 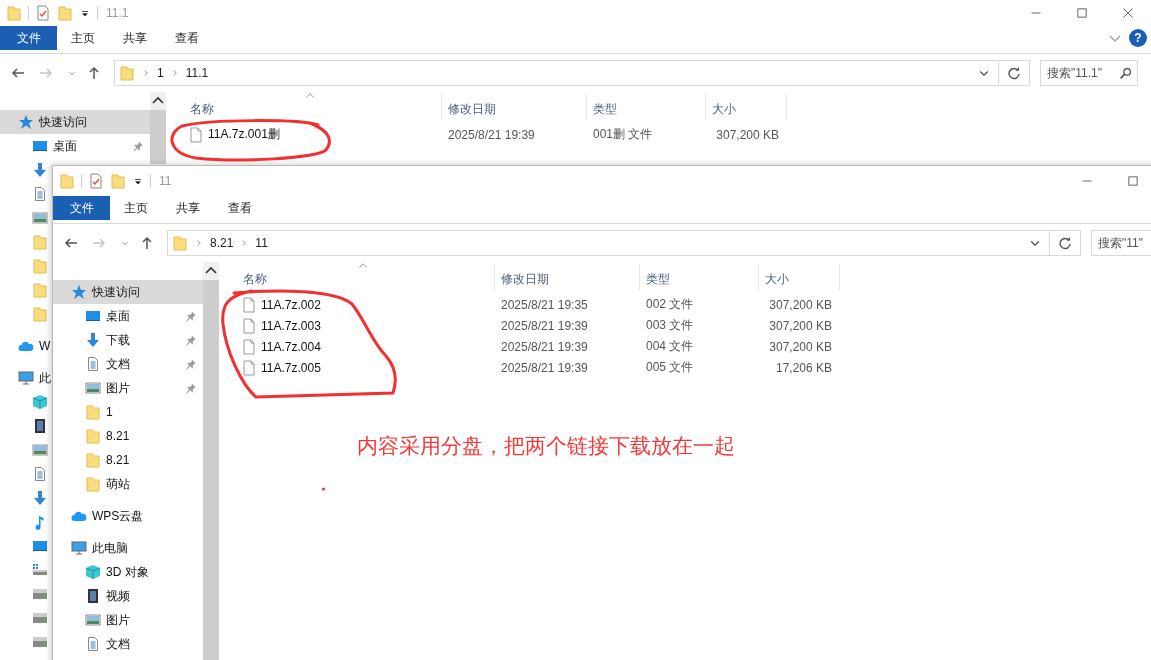 What do you see at coordinates (222, 243) in the screenshot?
I see `breadcrumb: 8.21` at bounding box center [222, 243].